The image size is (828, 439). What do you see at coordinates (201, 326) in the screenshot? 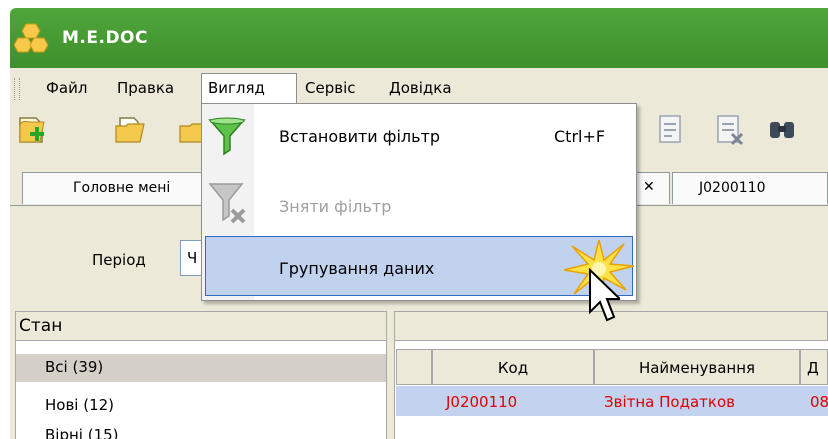
I see `state-panel-header: Стан` at bounding box center [201, 326].